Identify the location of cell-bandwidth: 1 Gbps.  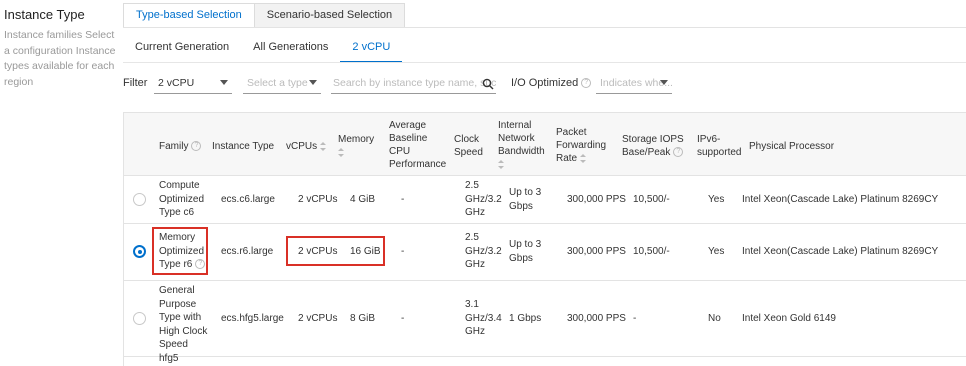
(525, 318).